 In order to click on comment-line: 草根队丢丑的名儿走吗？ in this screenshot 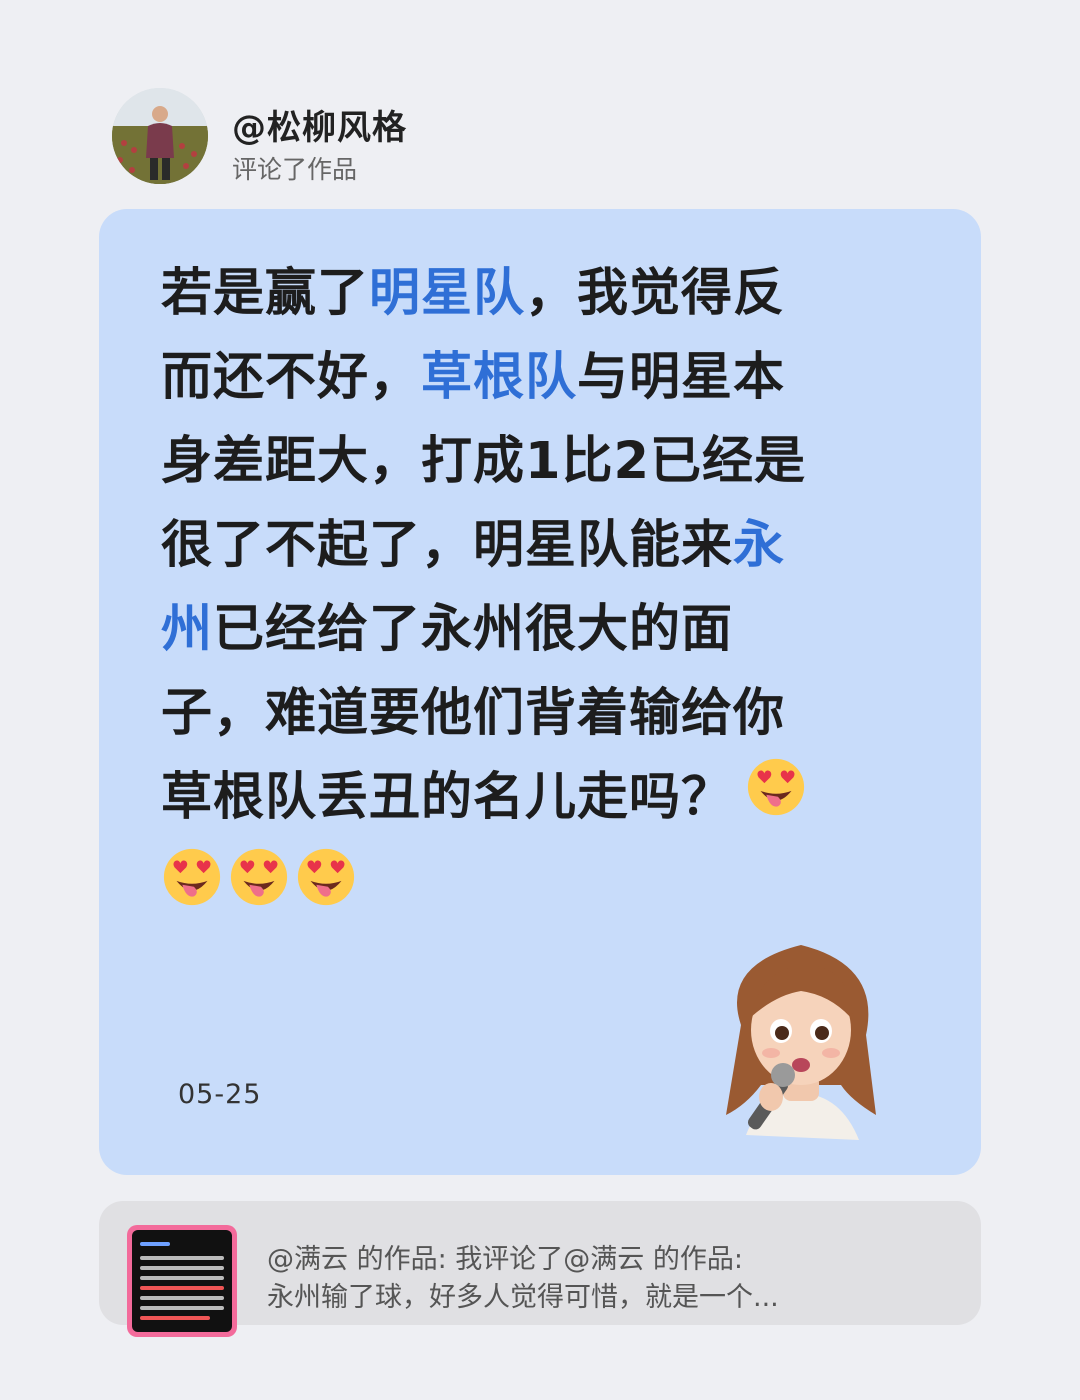, I will do `click(526, 800)`.